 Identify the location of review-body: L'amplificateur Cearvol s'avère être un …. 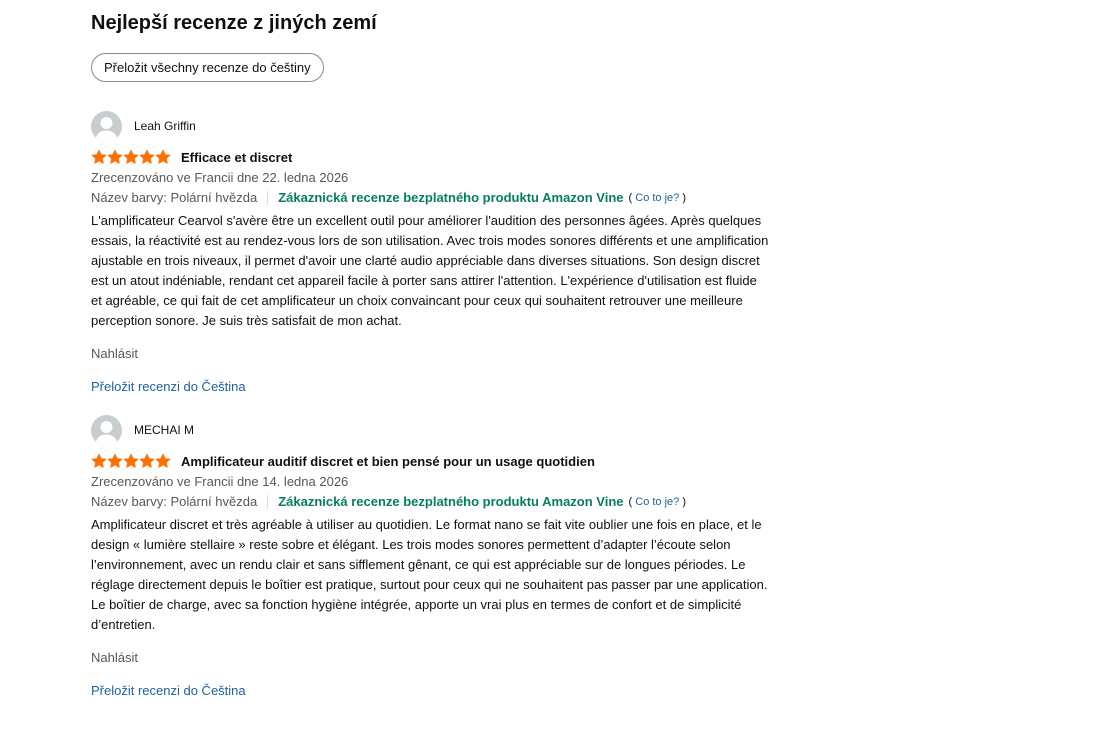
(430, 270).